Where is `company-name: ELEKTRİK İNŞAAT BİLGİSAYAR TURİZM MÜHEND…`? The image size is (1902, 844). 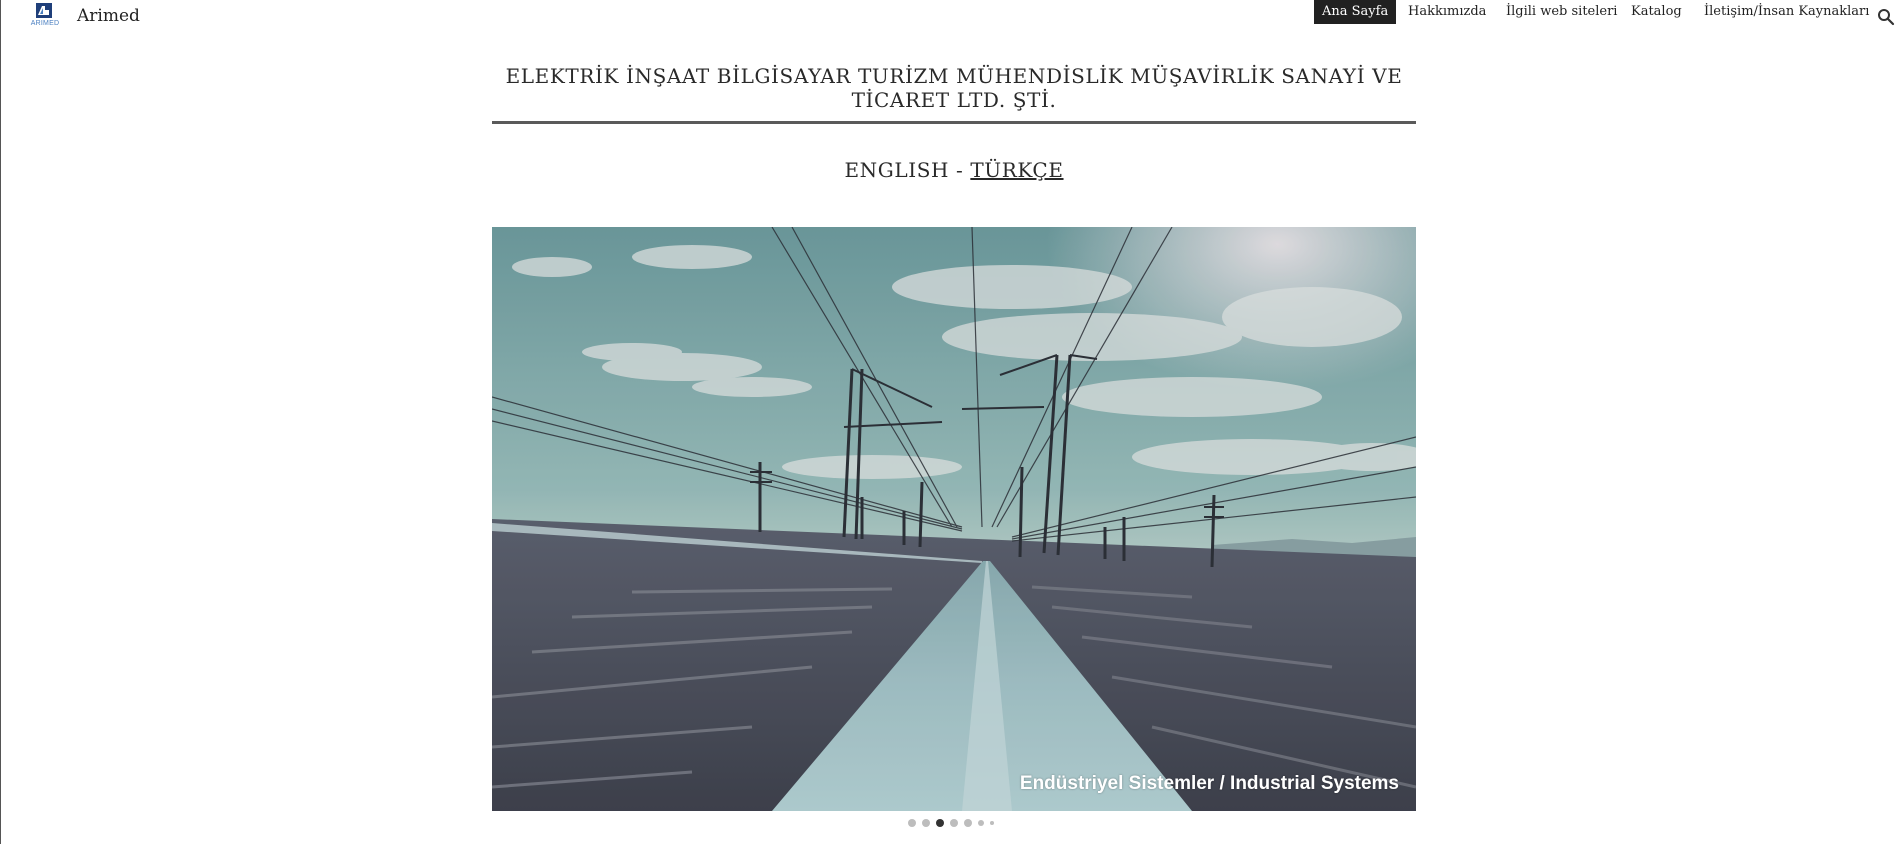
company-name: ELEKTRİK İNŞAAT BİLGİSAYAR TURİZM MÜHEND… is located at coordinates (954, 88).